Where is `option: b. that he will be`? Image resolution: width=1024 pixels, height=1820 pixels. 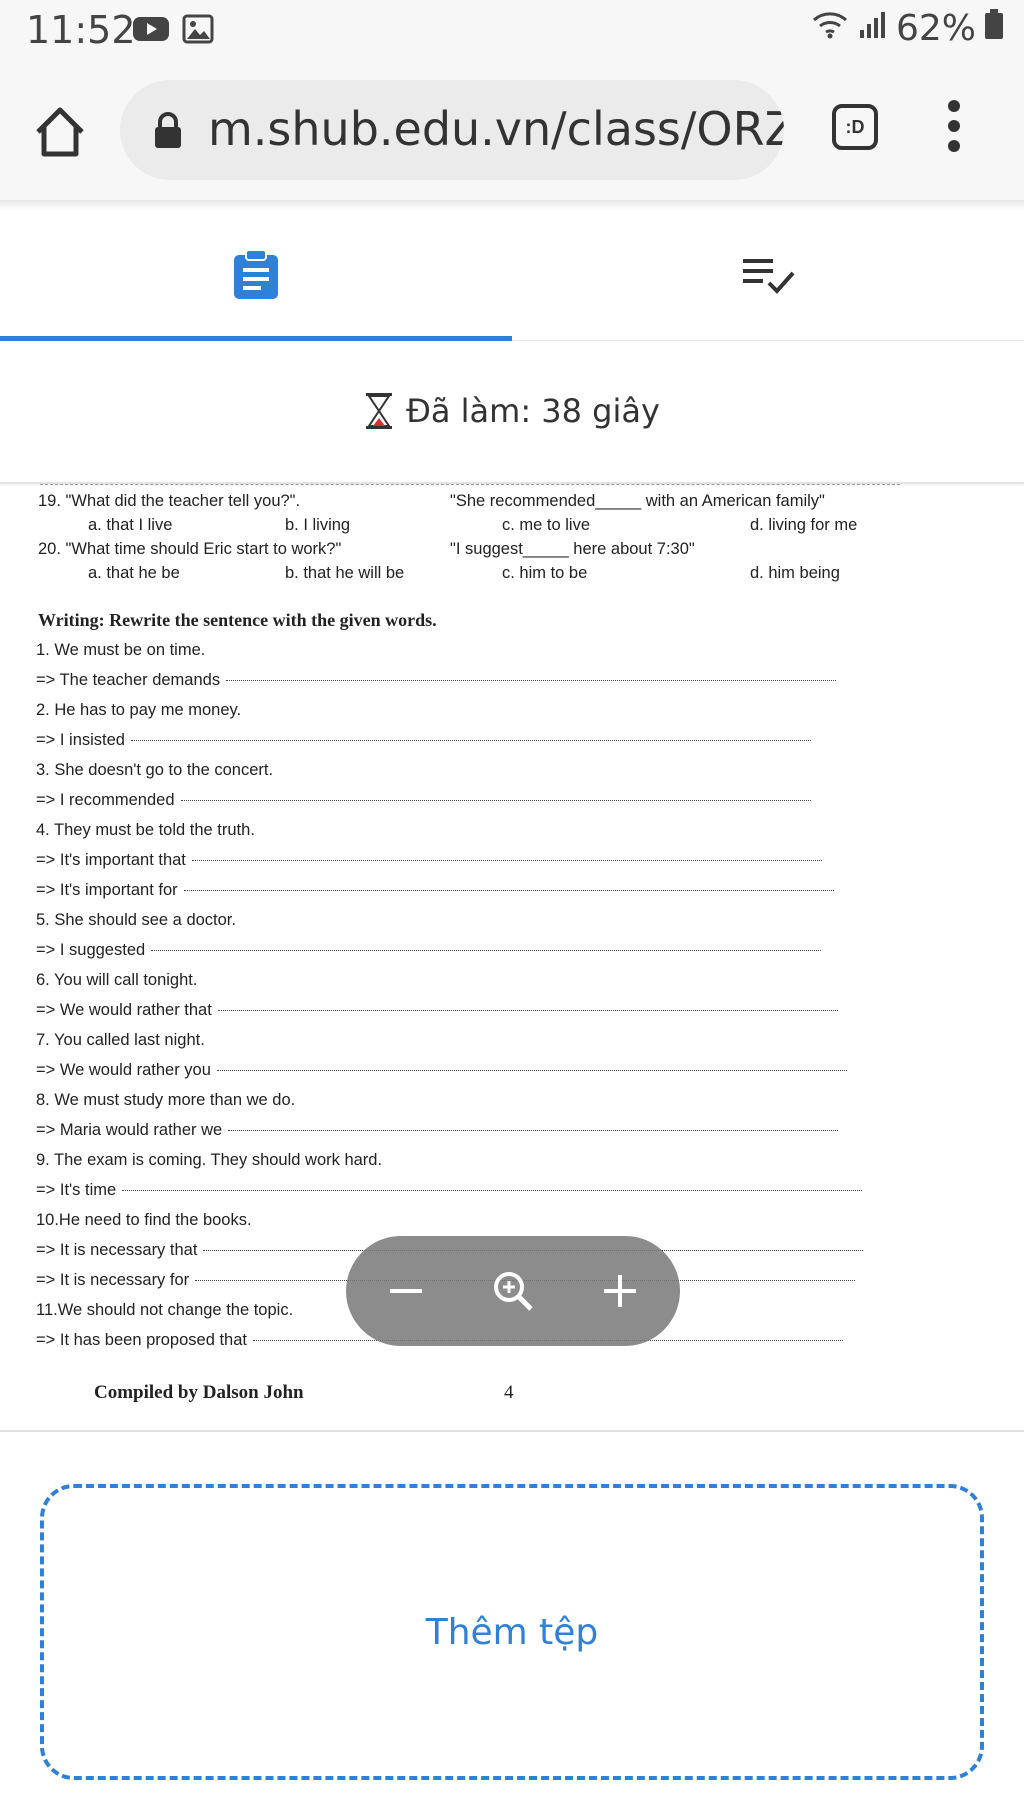 option: b. that he will be is located at coordinates (345, 573).